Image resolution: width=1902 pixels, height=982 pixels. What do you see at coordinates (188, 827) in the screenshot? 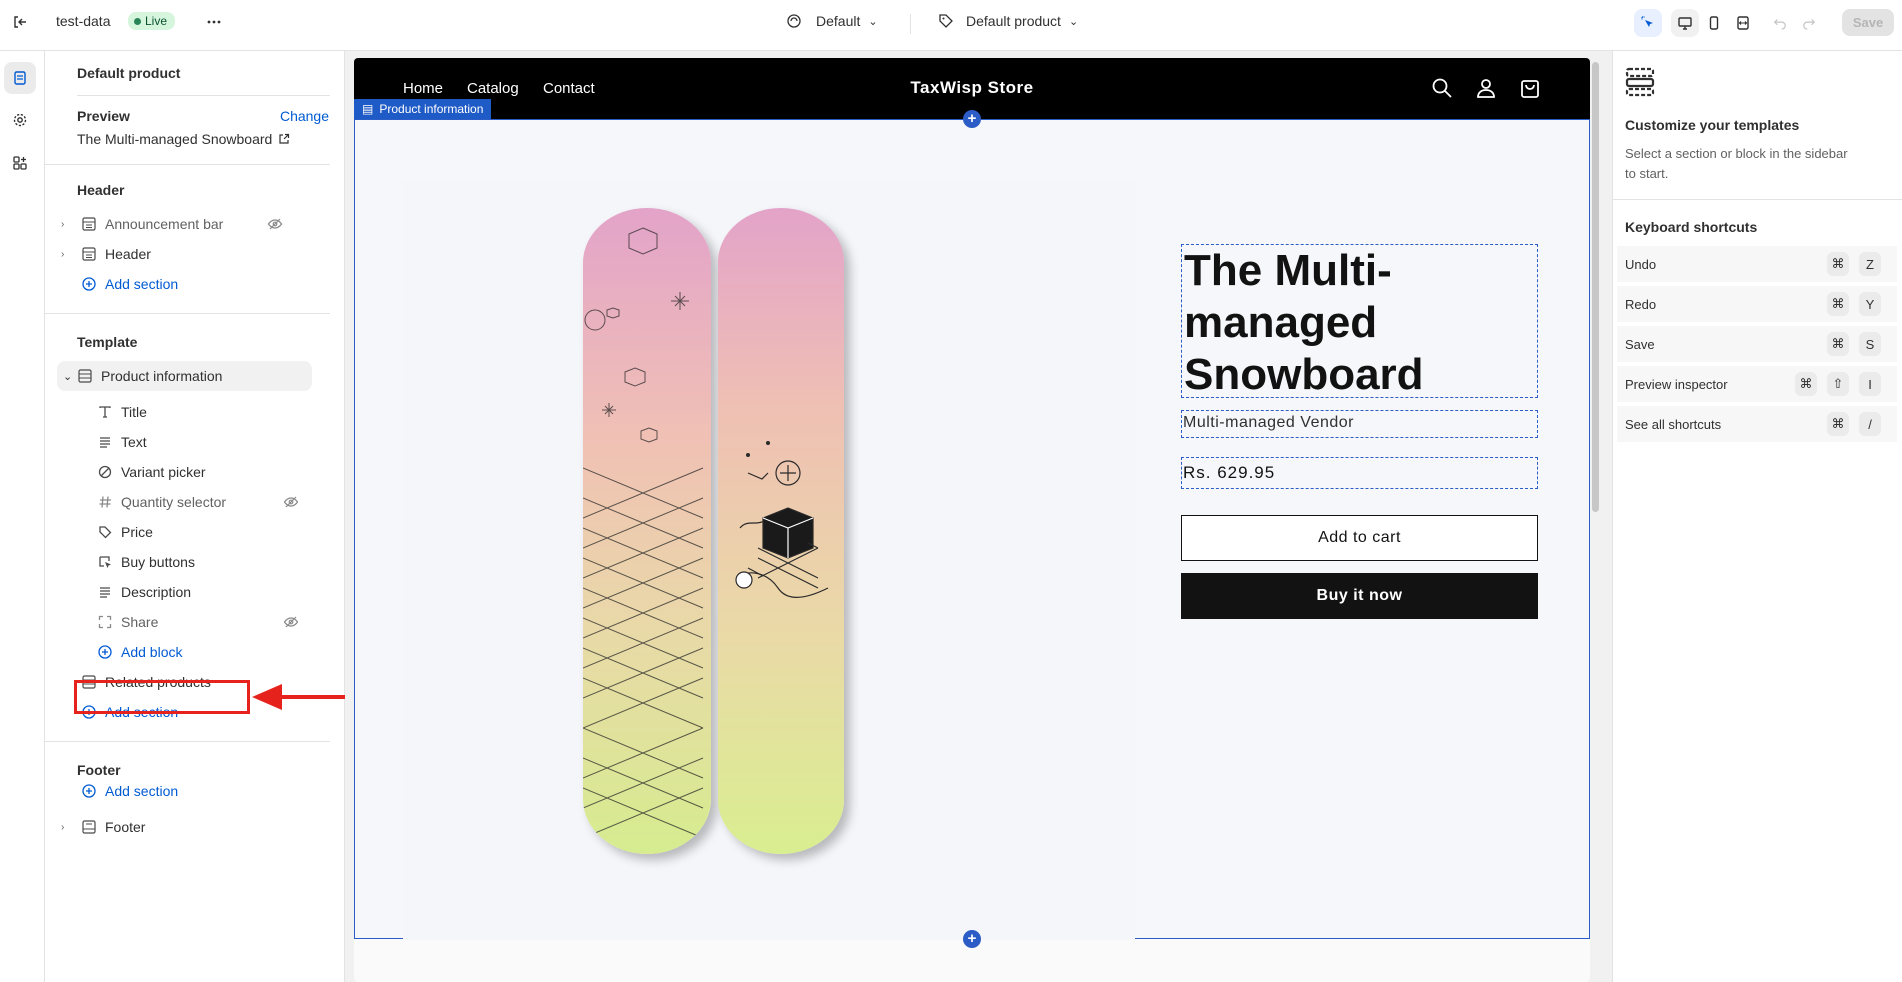
I see `sidebar-item-footer: › Footer` at bounding box center [188, 827].